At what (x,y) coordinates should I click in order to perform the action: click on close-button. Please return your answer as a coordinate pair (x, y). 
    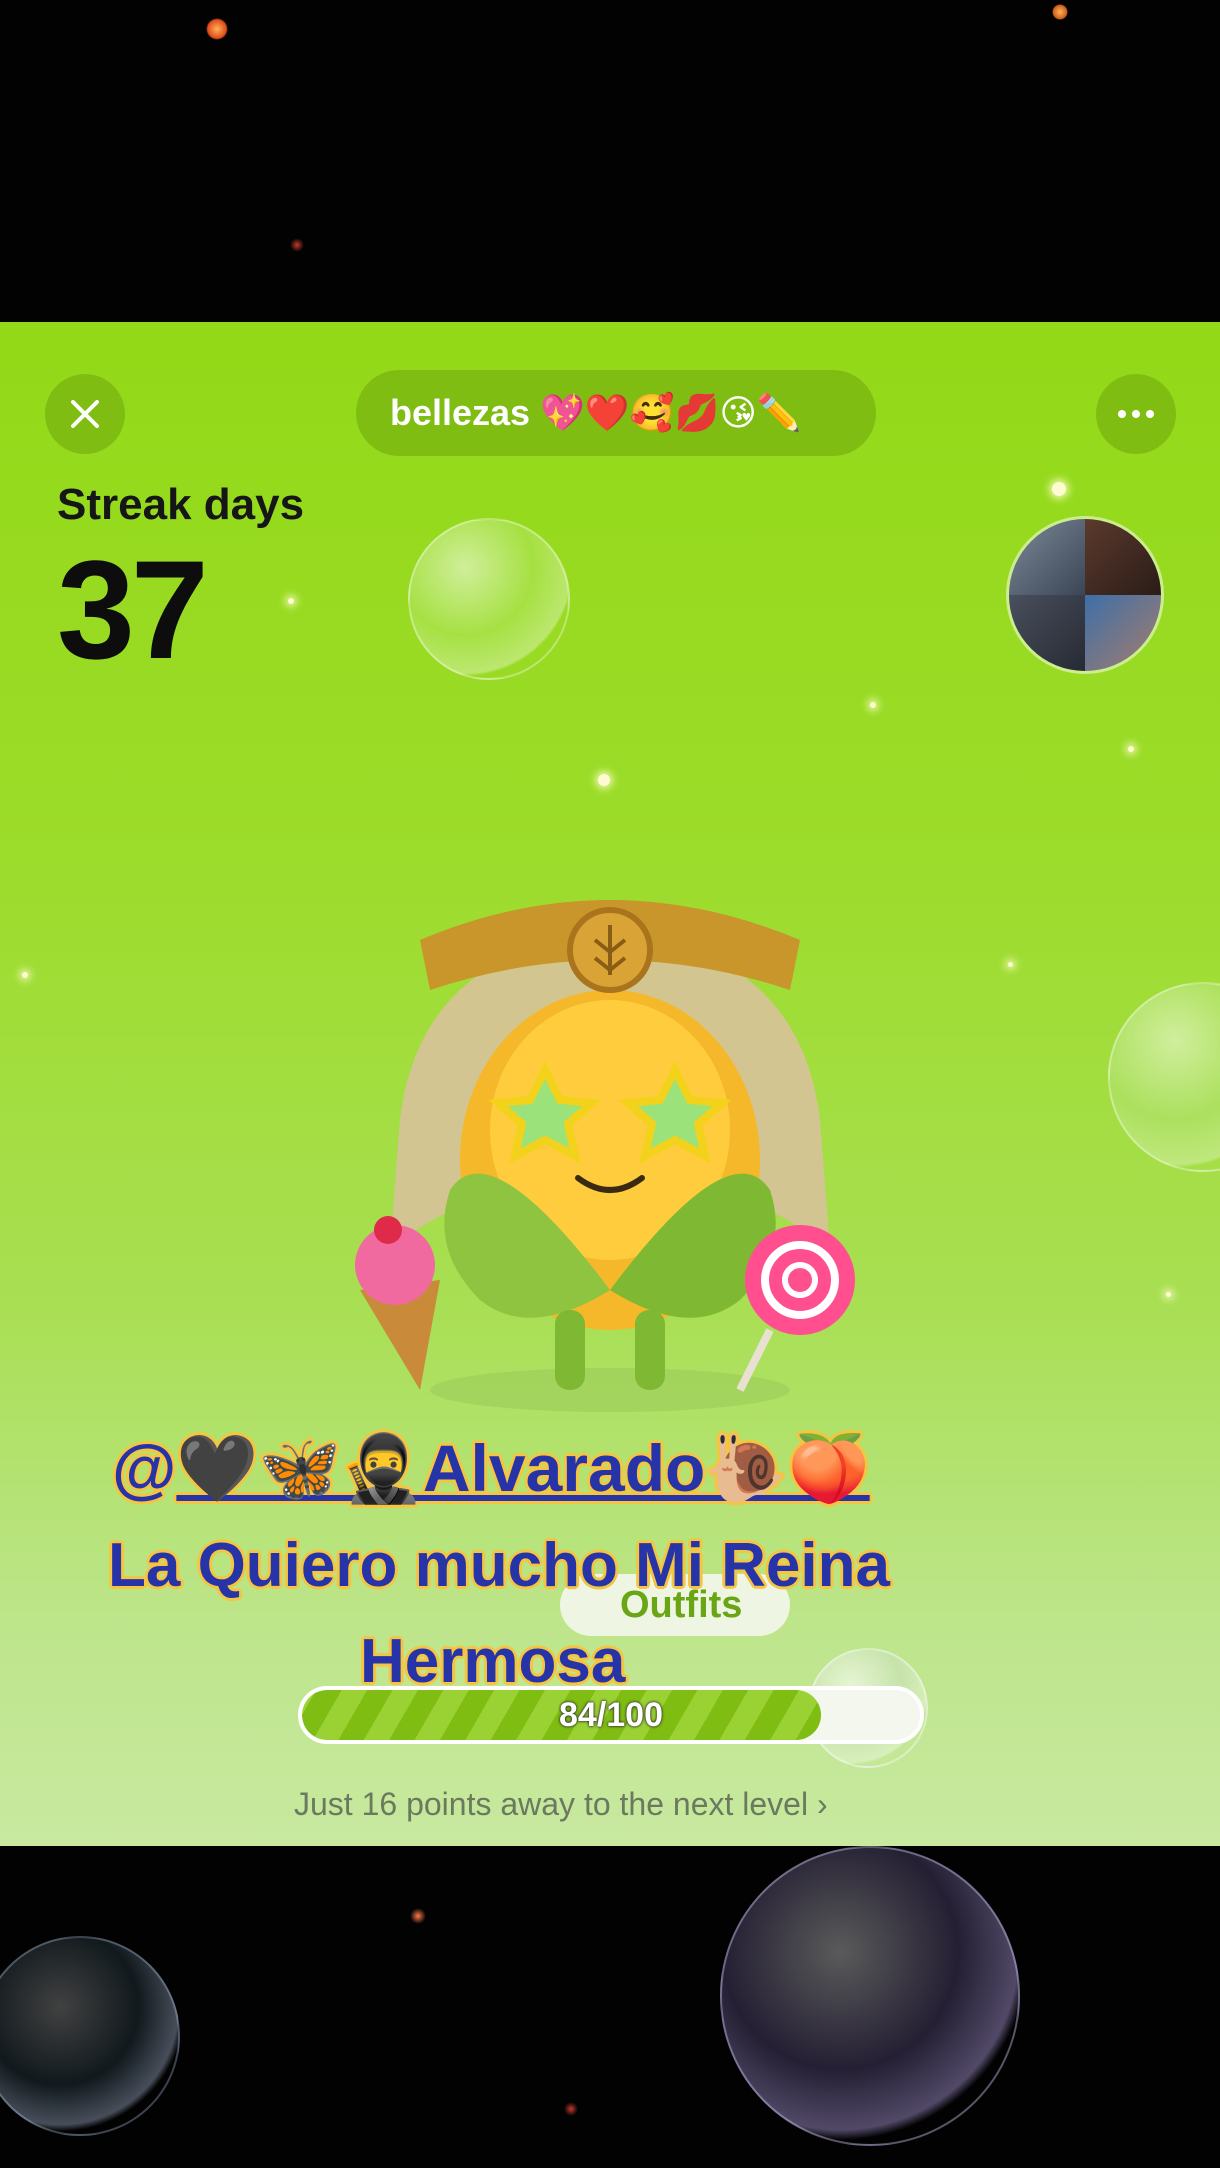
    Looking at the image, I should click on (85, 414).